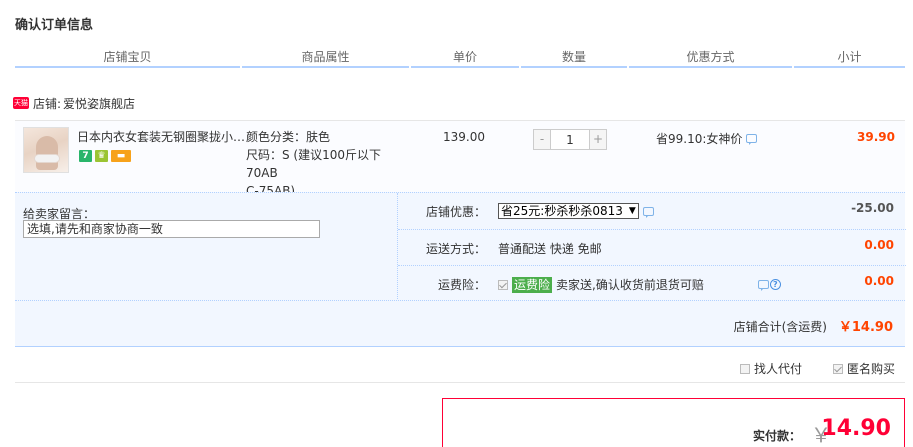  I want to click on discount-value: 省25元:秒杀秒杀0813 ▼, so click(576, 211).